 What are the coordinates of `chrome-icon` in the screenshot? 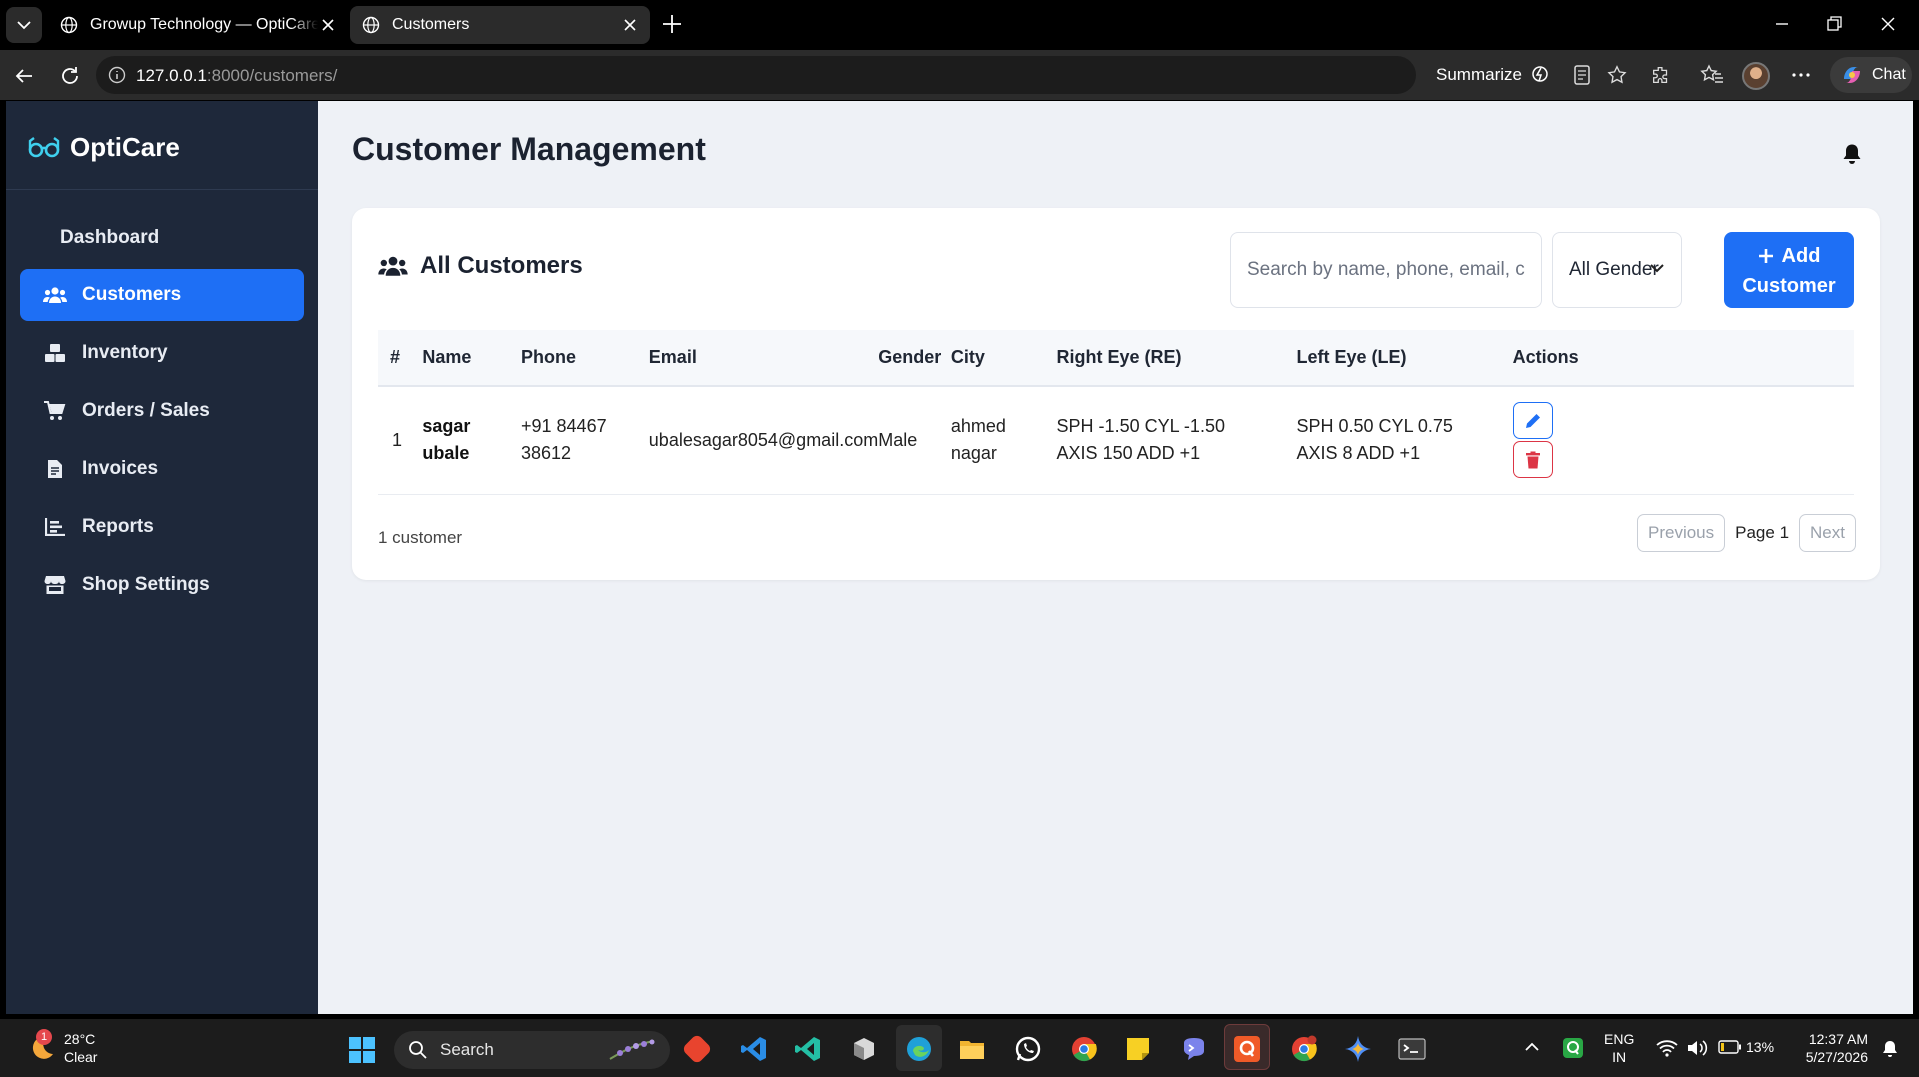 It's located at (1084, 1049).